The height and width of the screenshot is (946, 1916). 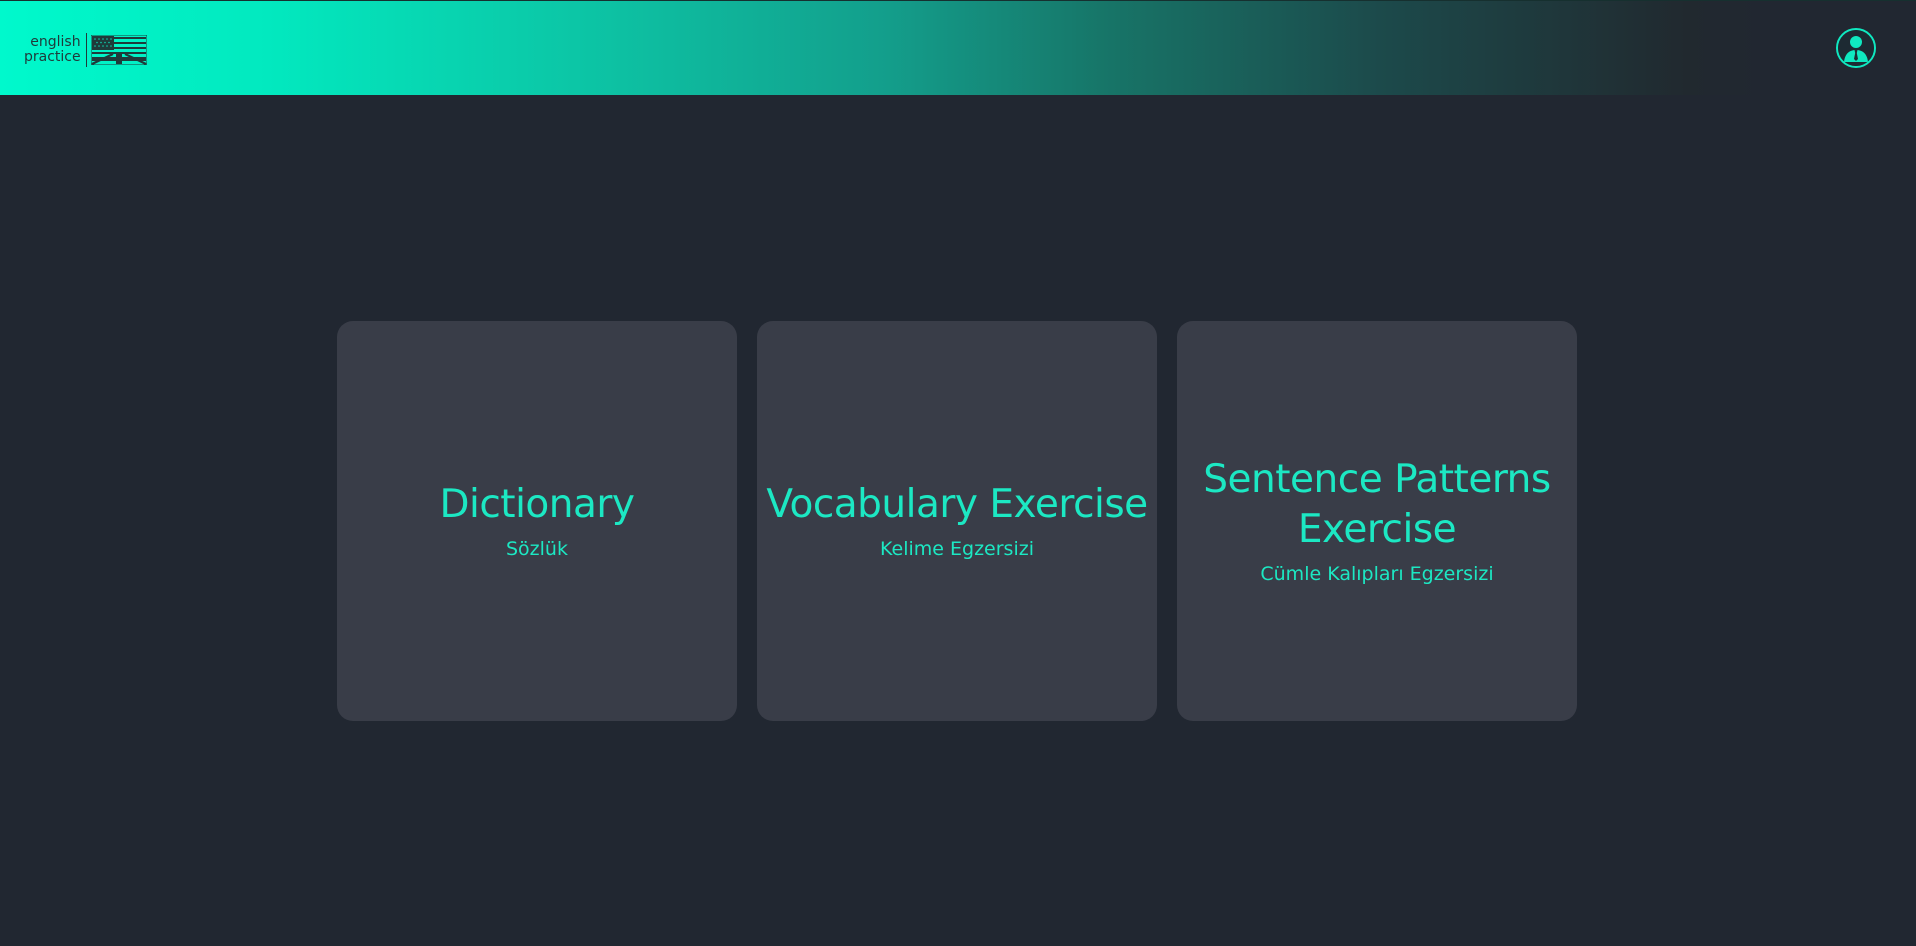 I want to click on user-icon, so click(x=1856, y=48).